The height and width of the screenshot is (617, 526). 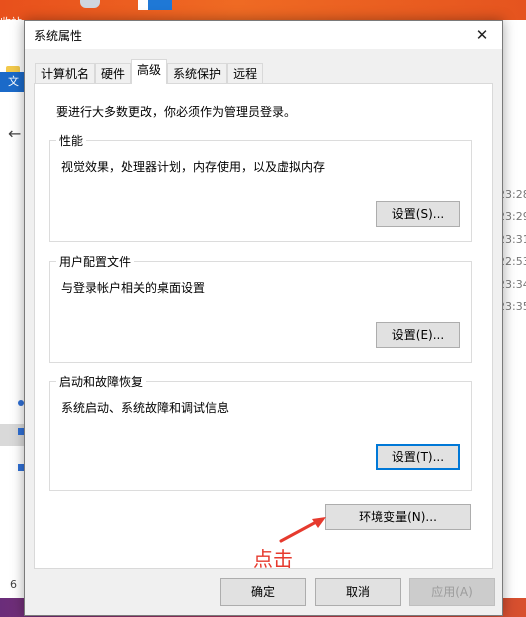 What do you see at coordinates (482, 35) in the screenshot?
I see `close-icon: ✕` at bounding box center [482, 35].